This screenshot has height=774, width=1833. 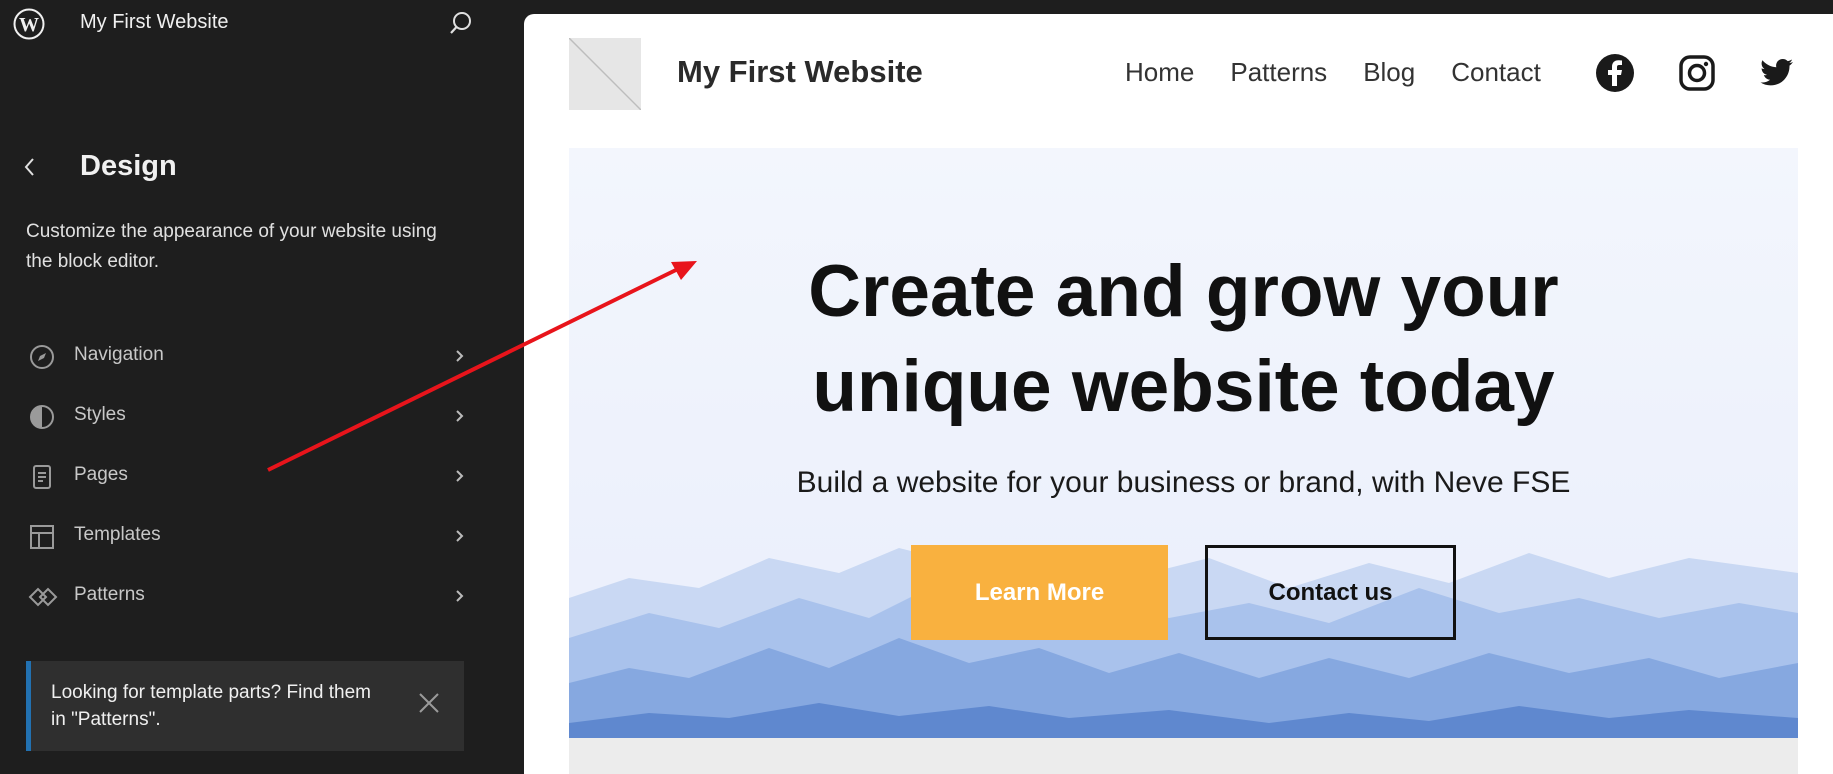 What do you see at coordinates (43, 597) in the screenshot?
I see `diamond-icon` at bounding box center [43, 597].